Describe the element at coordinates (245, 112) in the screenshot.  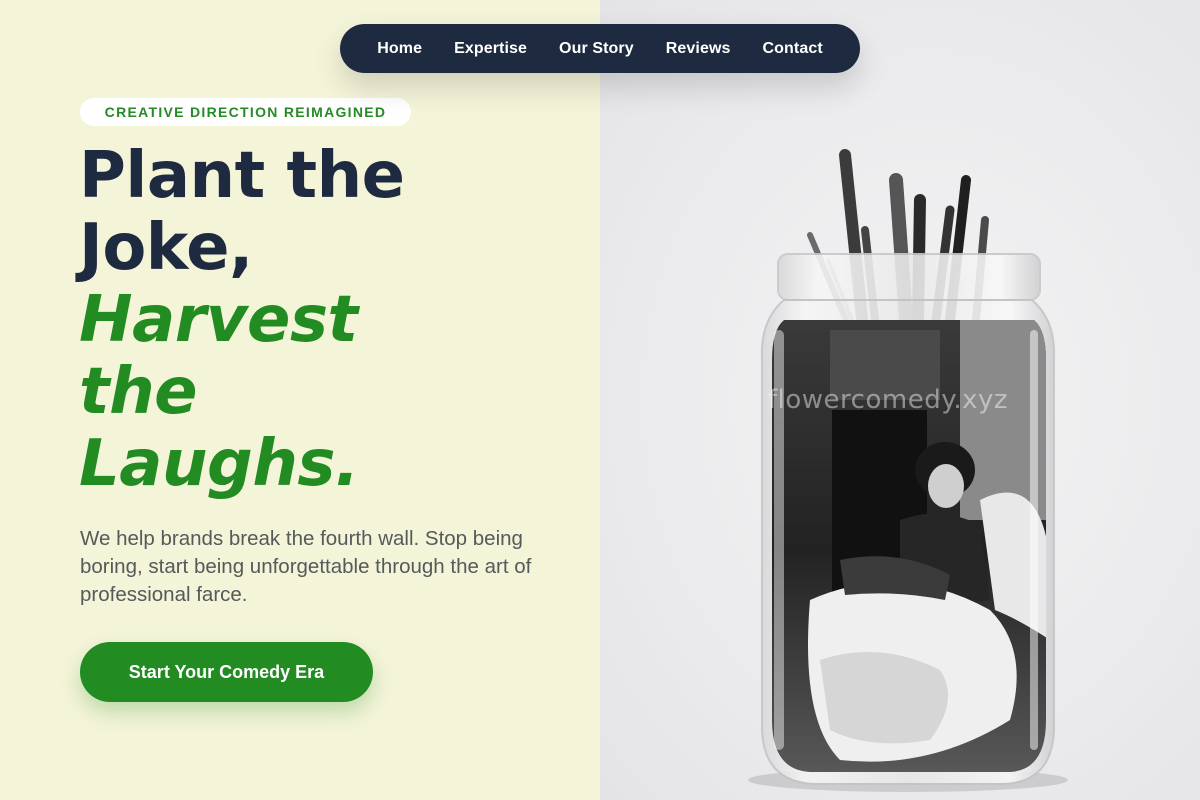
I see `hero-badge: CREATIVE DIRECTION REIMAGINED` at that location.